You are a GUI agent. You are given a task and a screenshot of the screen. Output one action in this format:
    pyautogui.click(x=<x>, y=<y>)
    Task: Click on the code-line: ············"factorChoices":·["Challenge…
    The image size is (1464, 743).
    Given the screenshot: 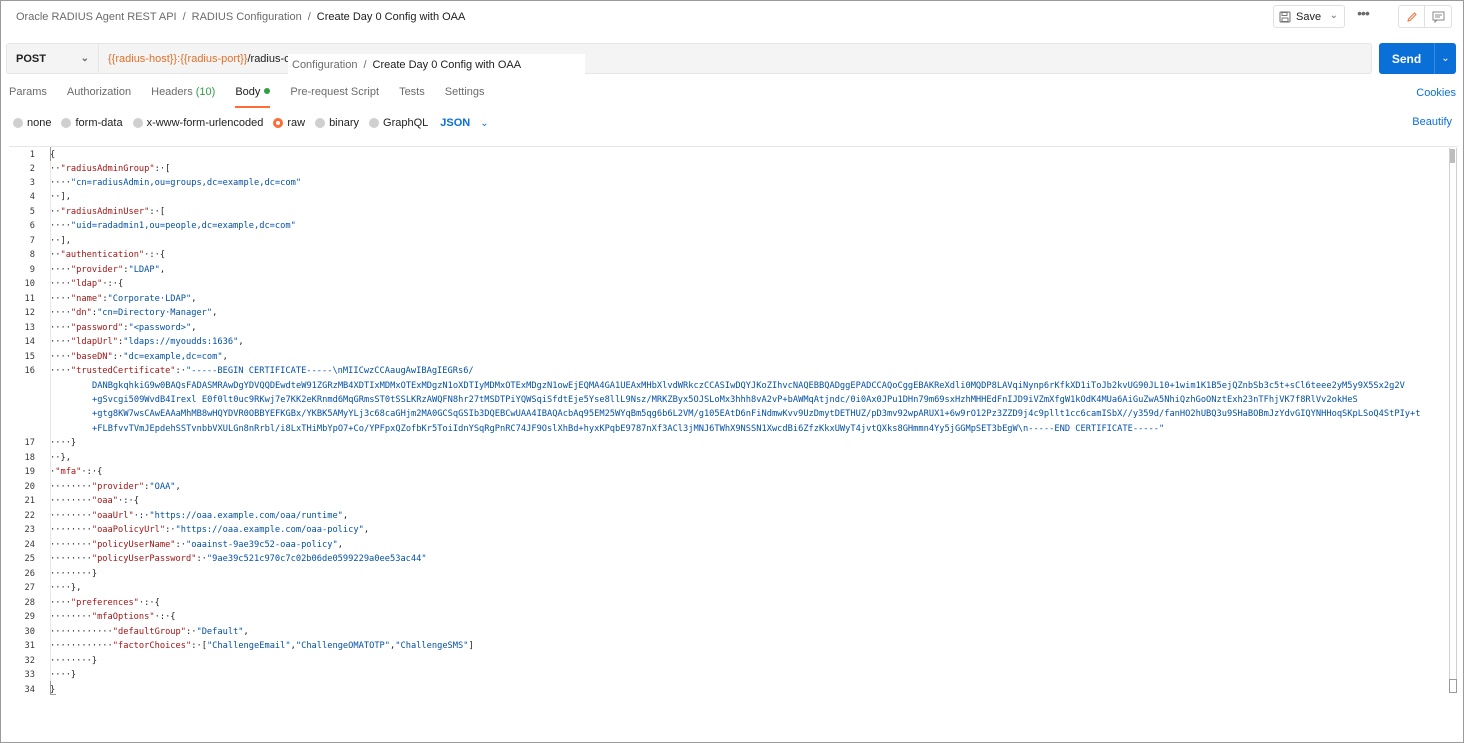 What is the action you would take?
    pyautogui.click(x=262, y=646)
    